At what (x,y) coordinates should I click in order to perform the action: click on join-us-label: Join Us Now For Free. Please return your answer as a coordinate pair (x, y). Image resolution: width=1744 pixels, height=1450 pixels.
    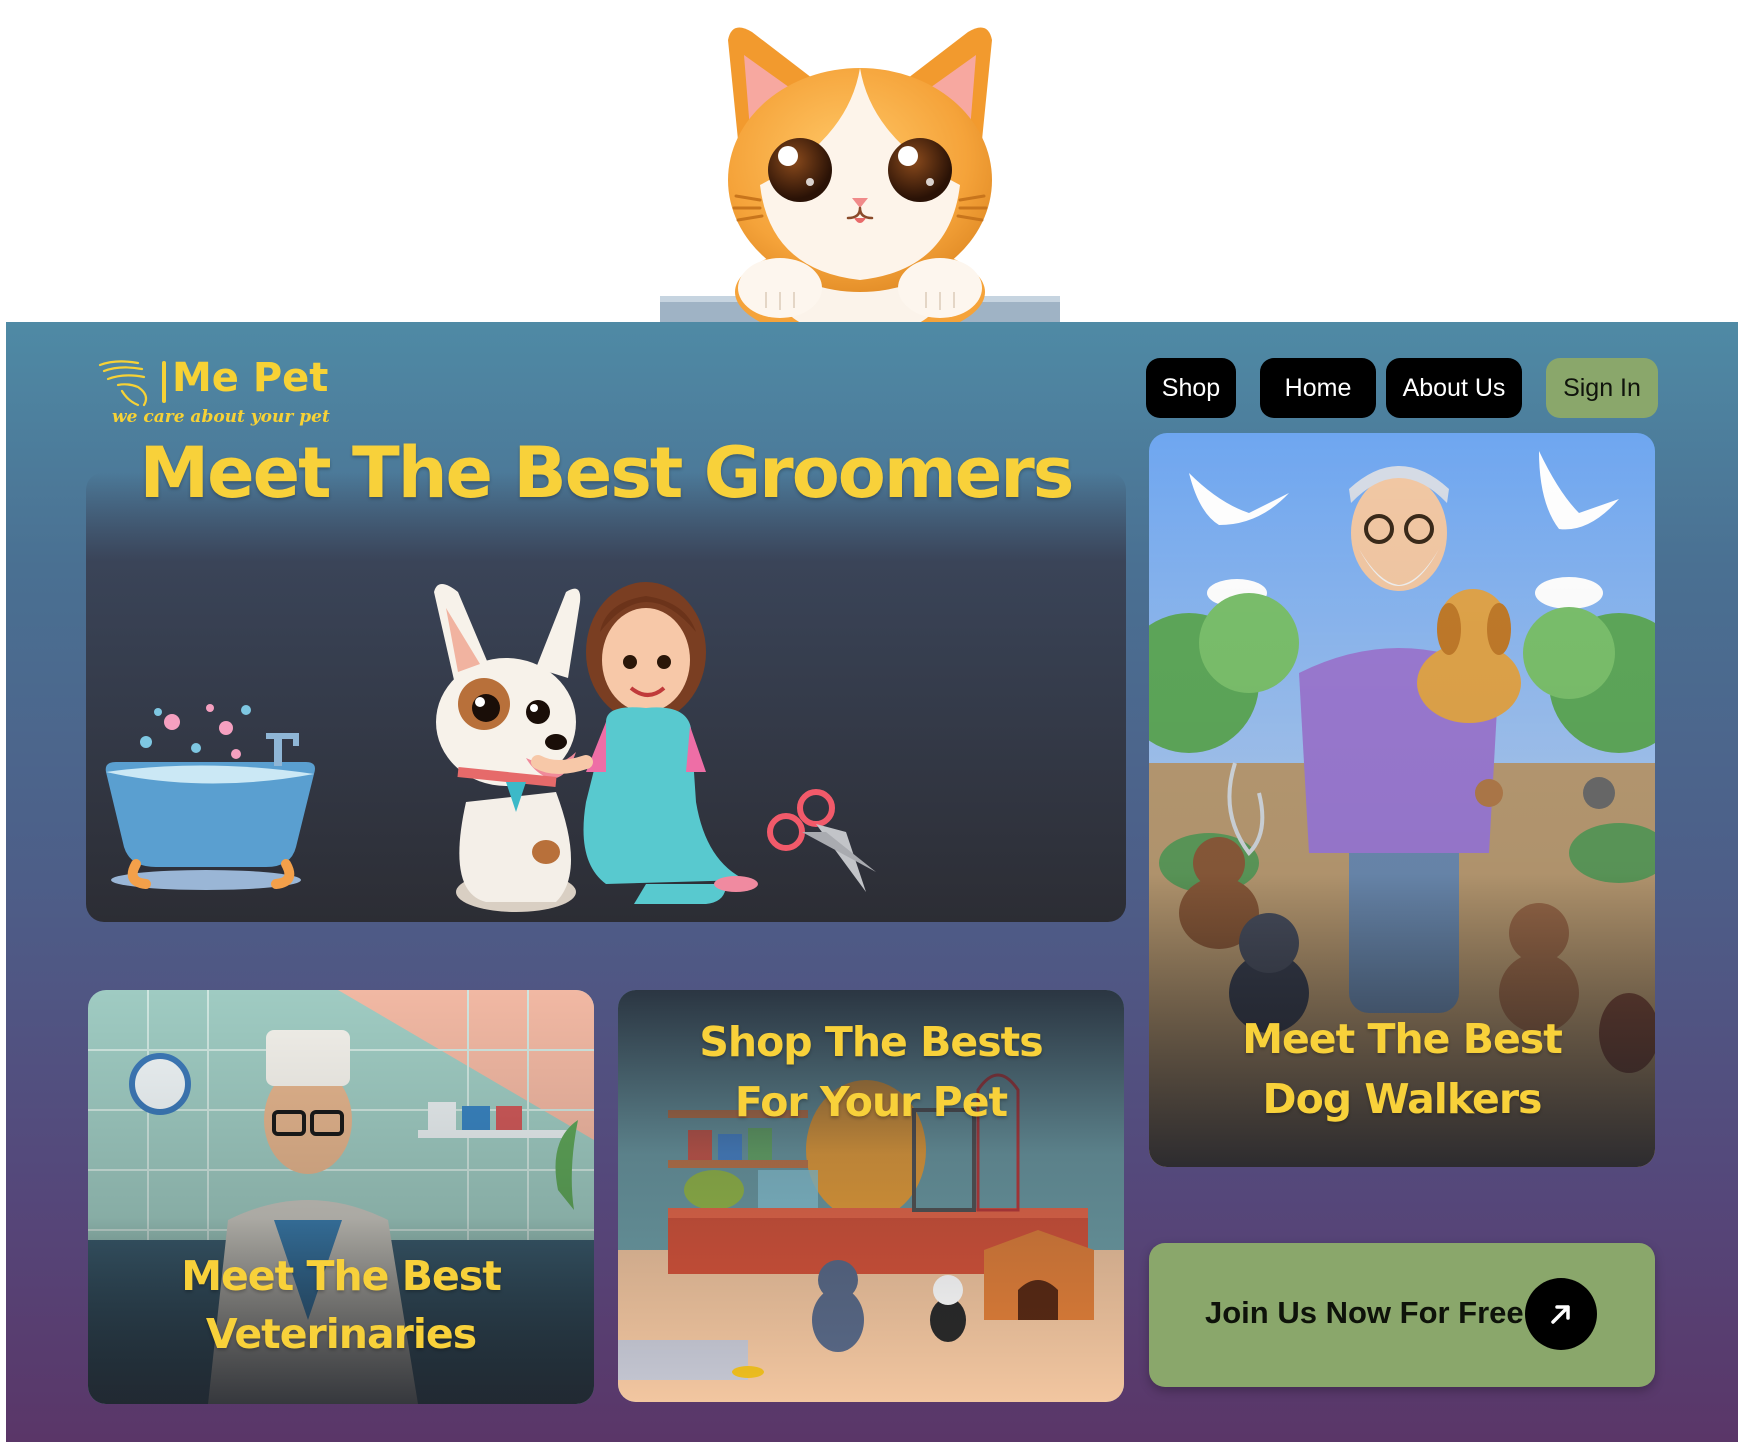
    Looking at the image, I should click on (1364, 1312).